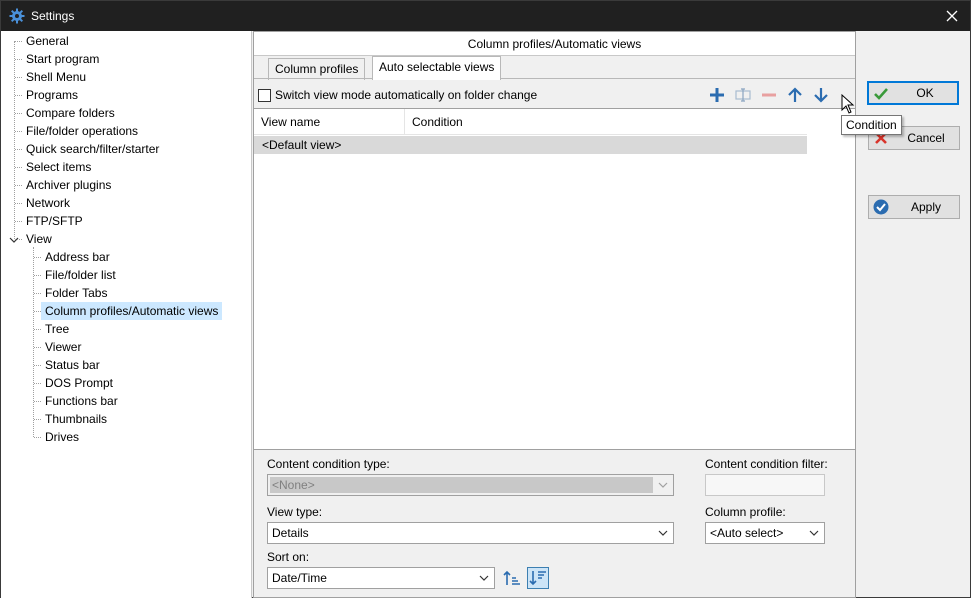  I want to click on remove-view-button, so click(769, 95).